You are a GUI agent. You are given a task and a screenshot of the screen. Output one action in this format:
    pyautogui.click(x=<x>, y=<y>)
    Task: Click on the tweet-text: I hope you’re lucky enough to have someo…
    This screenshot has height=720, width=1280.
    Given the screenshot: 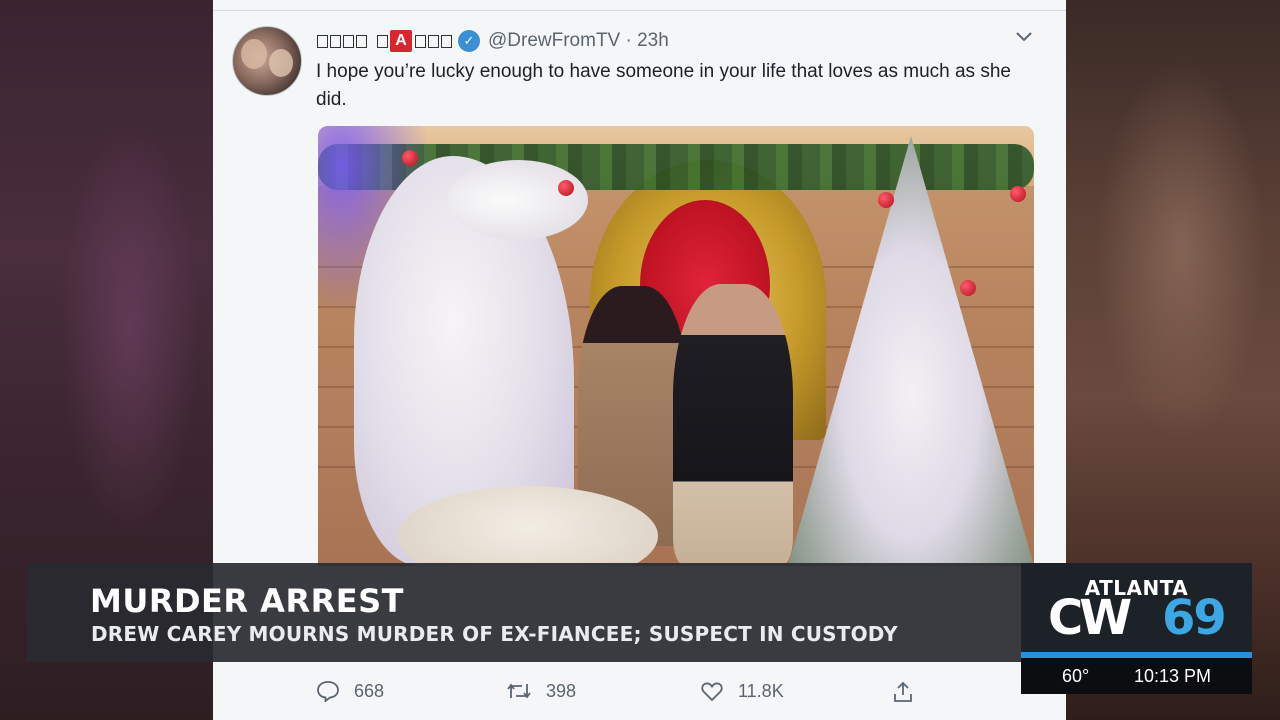 What is the action you would take?
    pyautogui.click(x=663, y=85)
    